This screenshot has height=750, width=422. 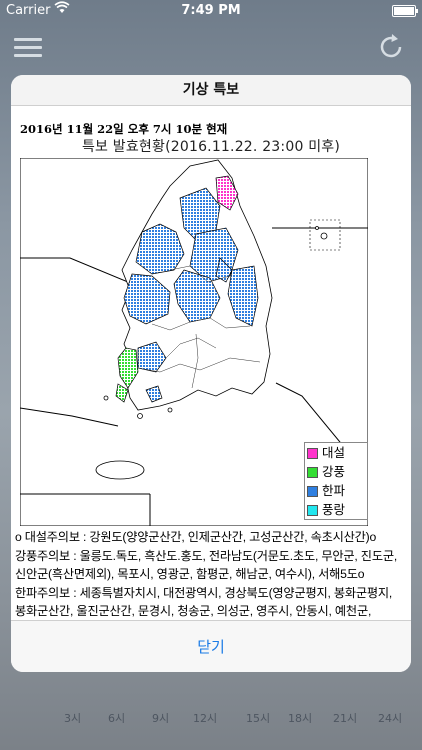 I want to click on menu-icon, so click(x=28, y=48).